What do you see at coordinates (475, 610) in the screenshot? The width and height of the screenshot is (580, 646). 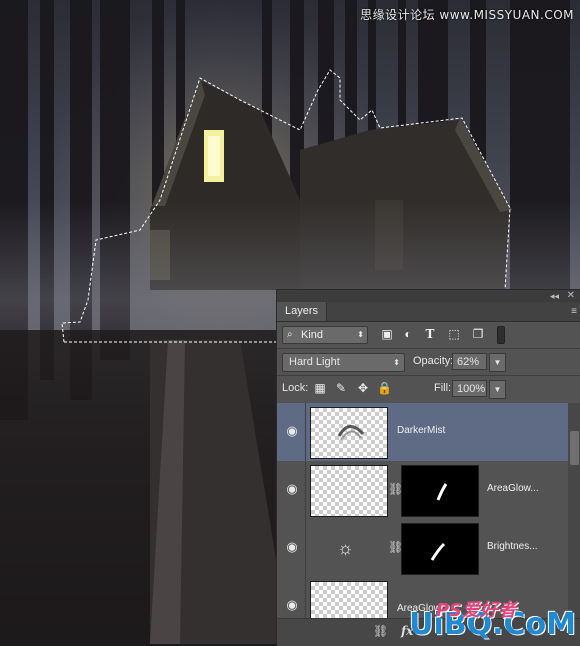 I see `watermark-ps-text: PS爱好者` at bounding box center [475, 610].